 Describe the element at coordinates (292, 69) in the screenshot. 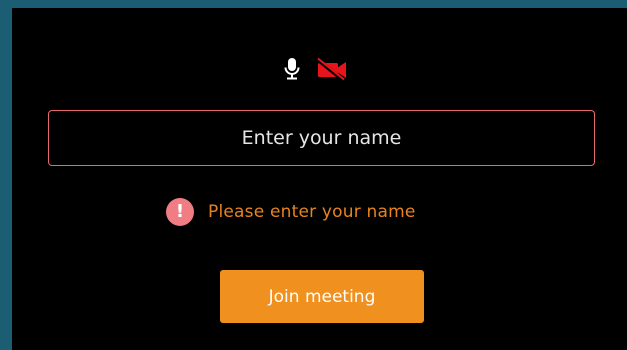

I see `microphone-icon` at that location.